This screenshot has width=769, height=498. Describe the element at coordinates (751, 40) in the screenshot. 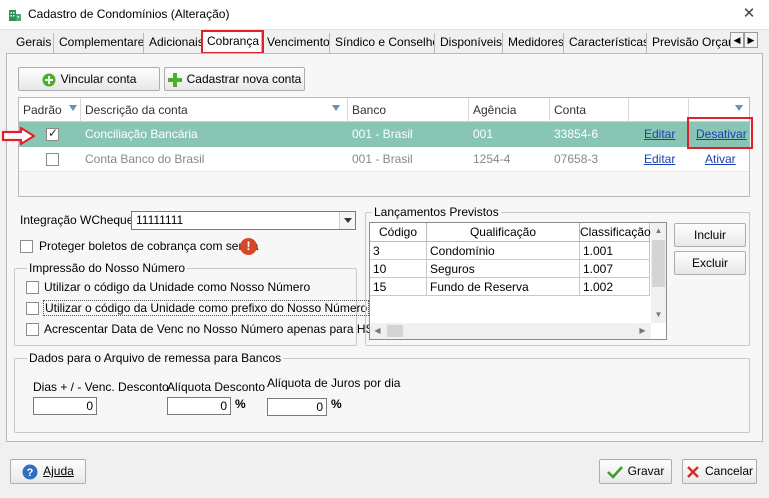

I see `tab-scroll-right-icon: ▶` at that location.